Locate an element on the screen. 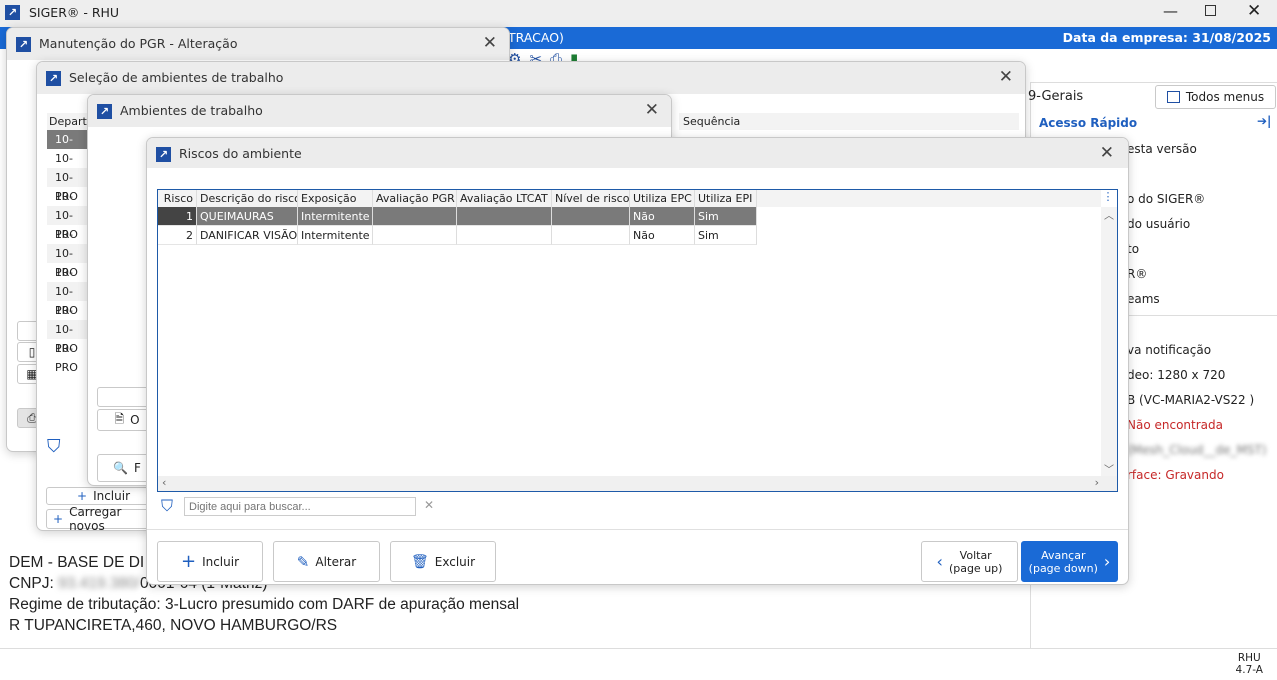  voltar-button: ‹ Voltar (page up) is located at coordinates (969, 561).